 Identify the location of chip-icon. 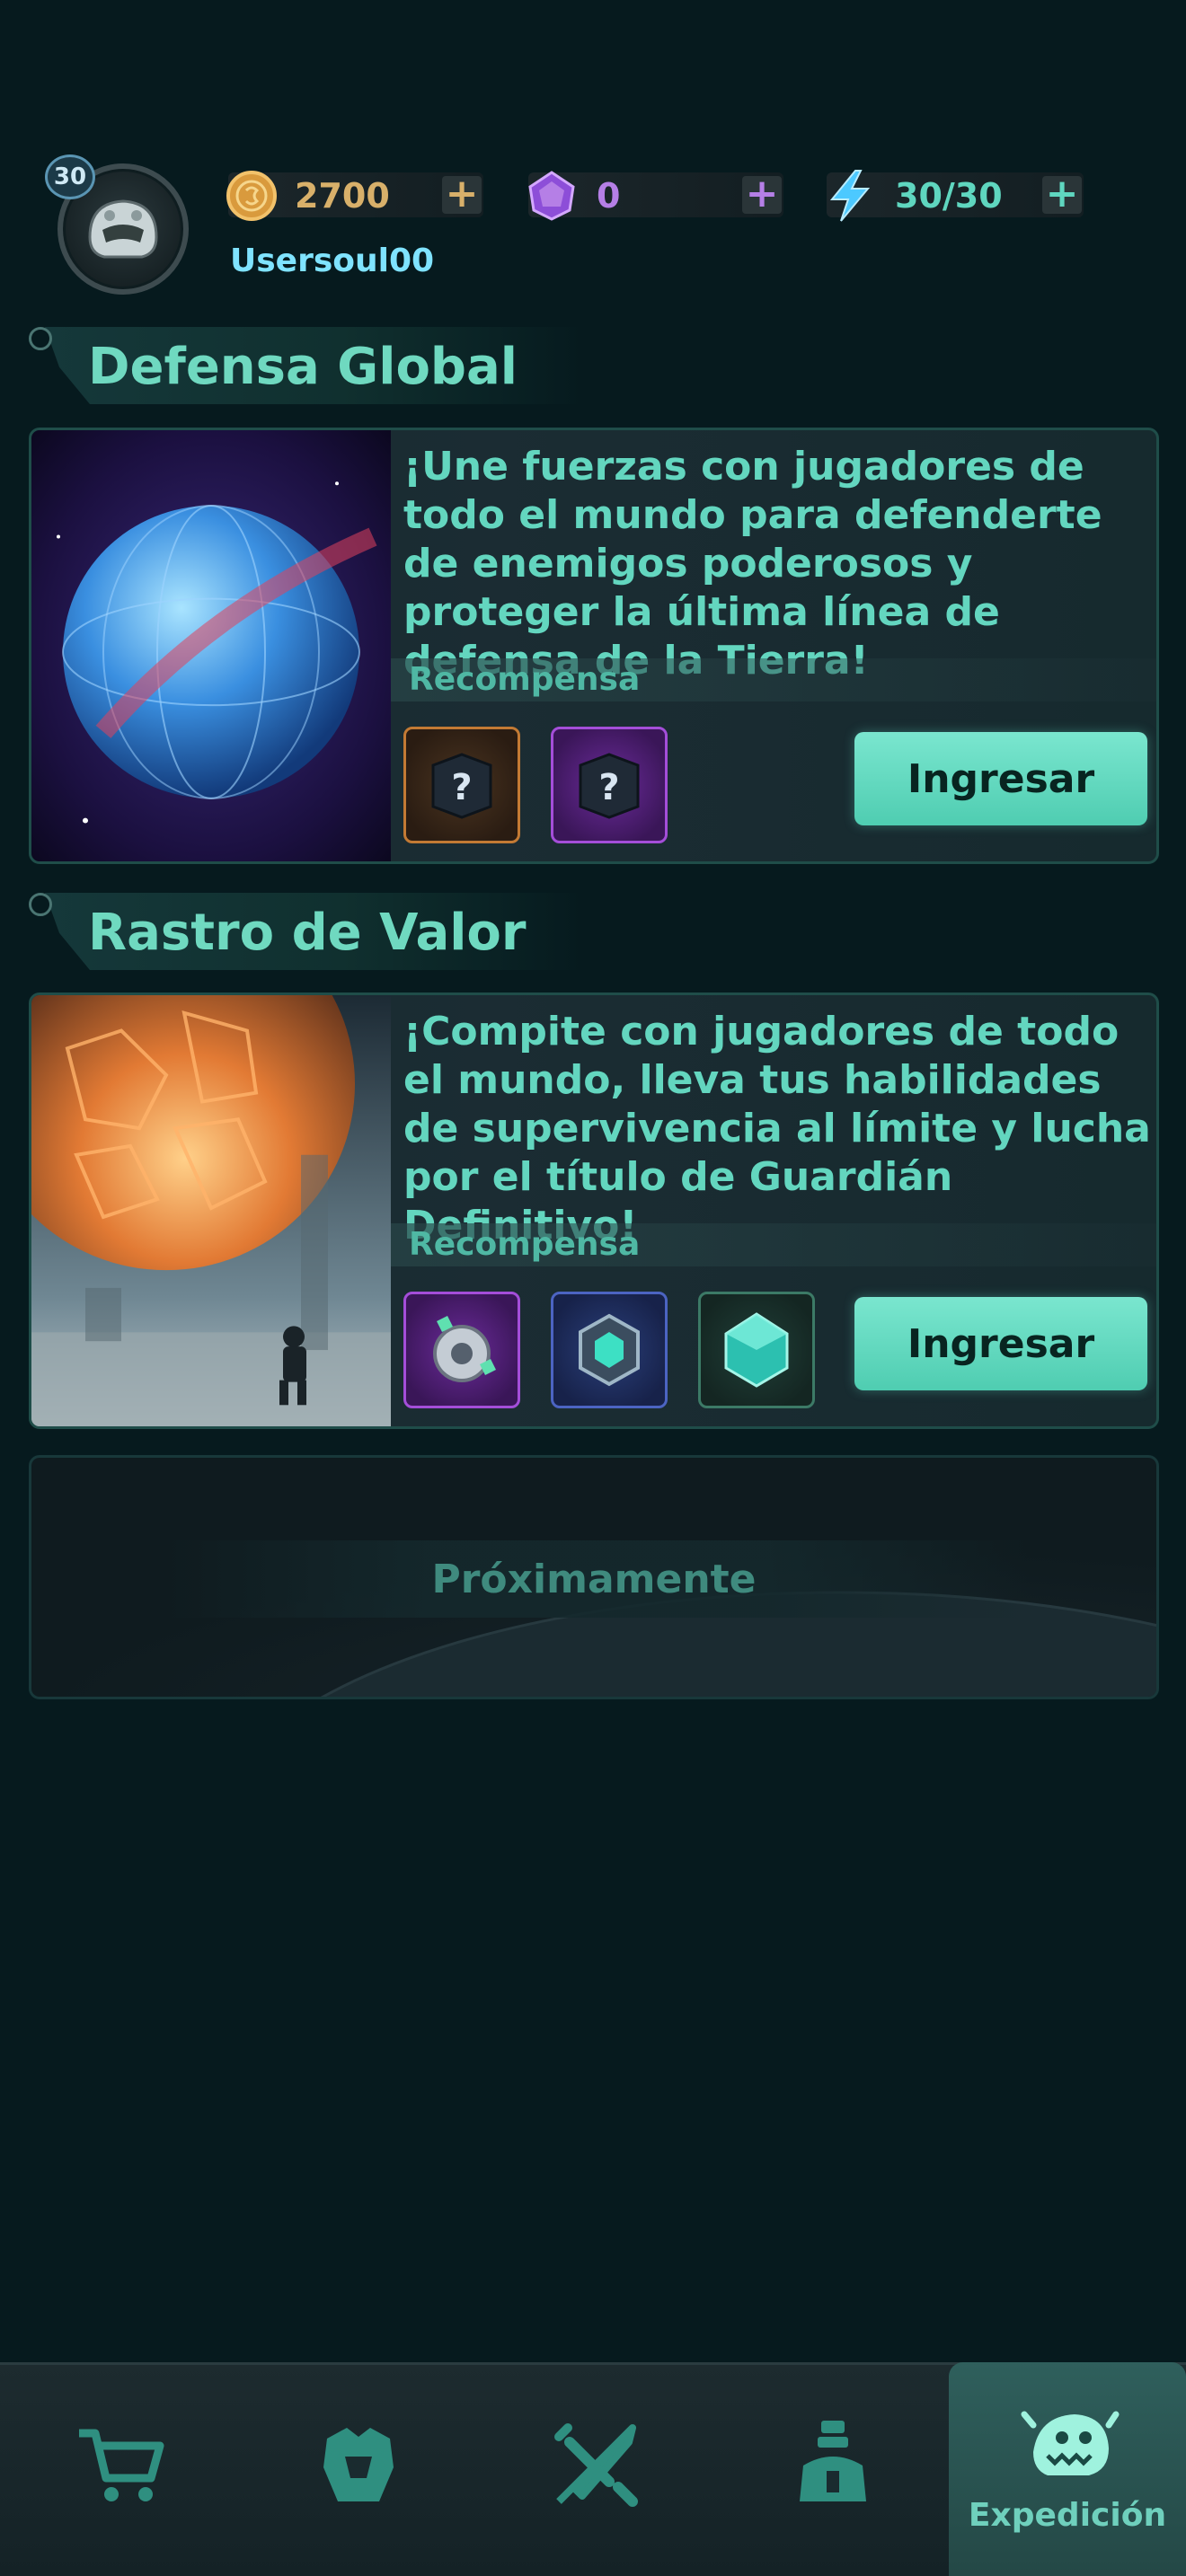
(464, 1349).